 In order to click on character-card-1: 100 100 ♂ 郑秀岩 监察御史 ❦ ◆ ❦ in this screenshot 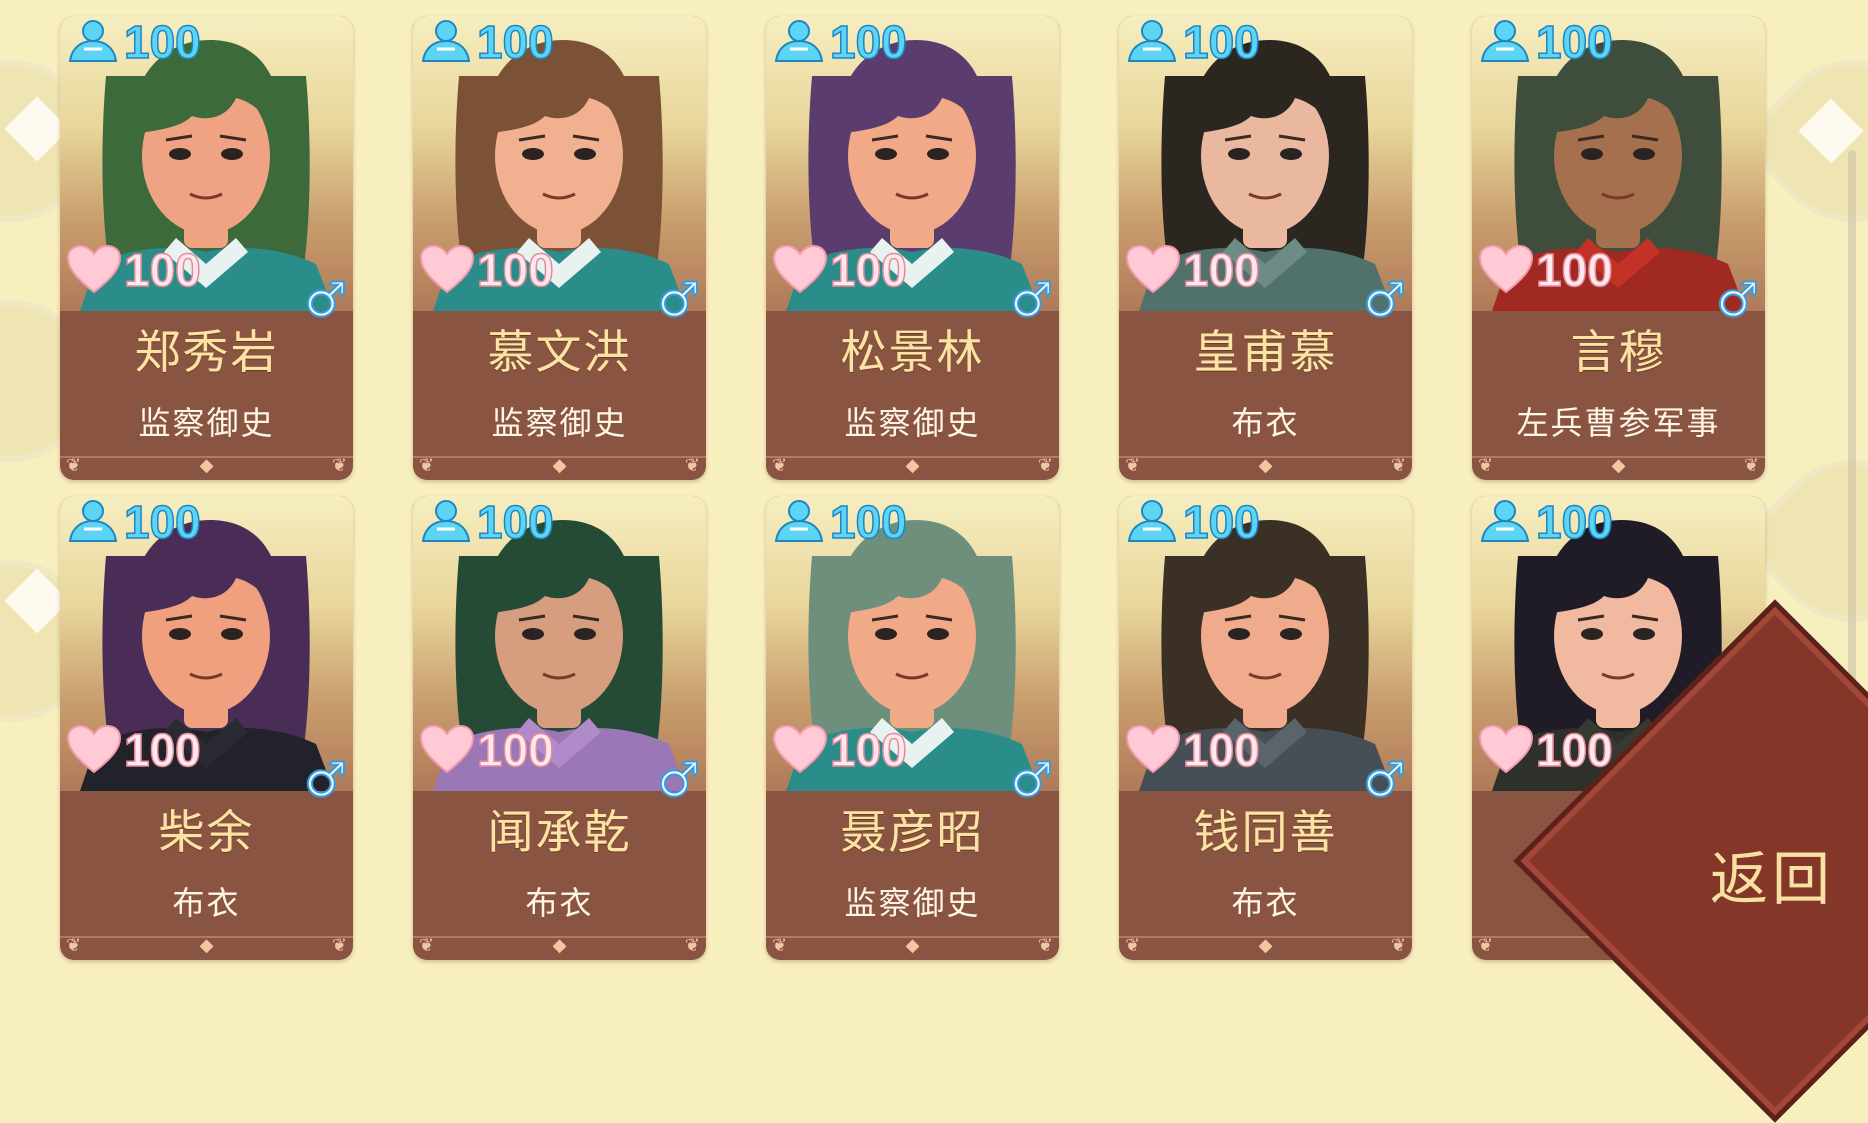, I will do `click(206, 248)`.